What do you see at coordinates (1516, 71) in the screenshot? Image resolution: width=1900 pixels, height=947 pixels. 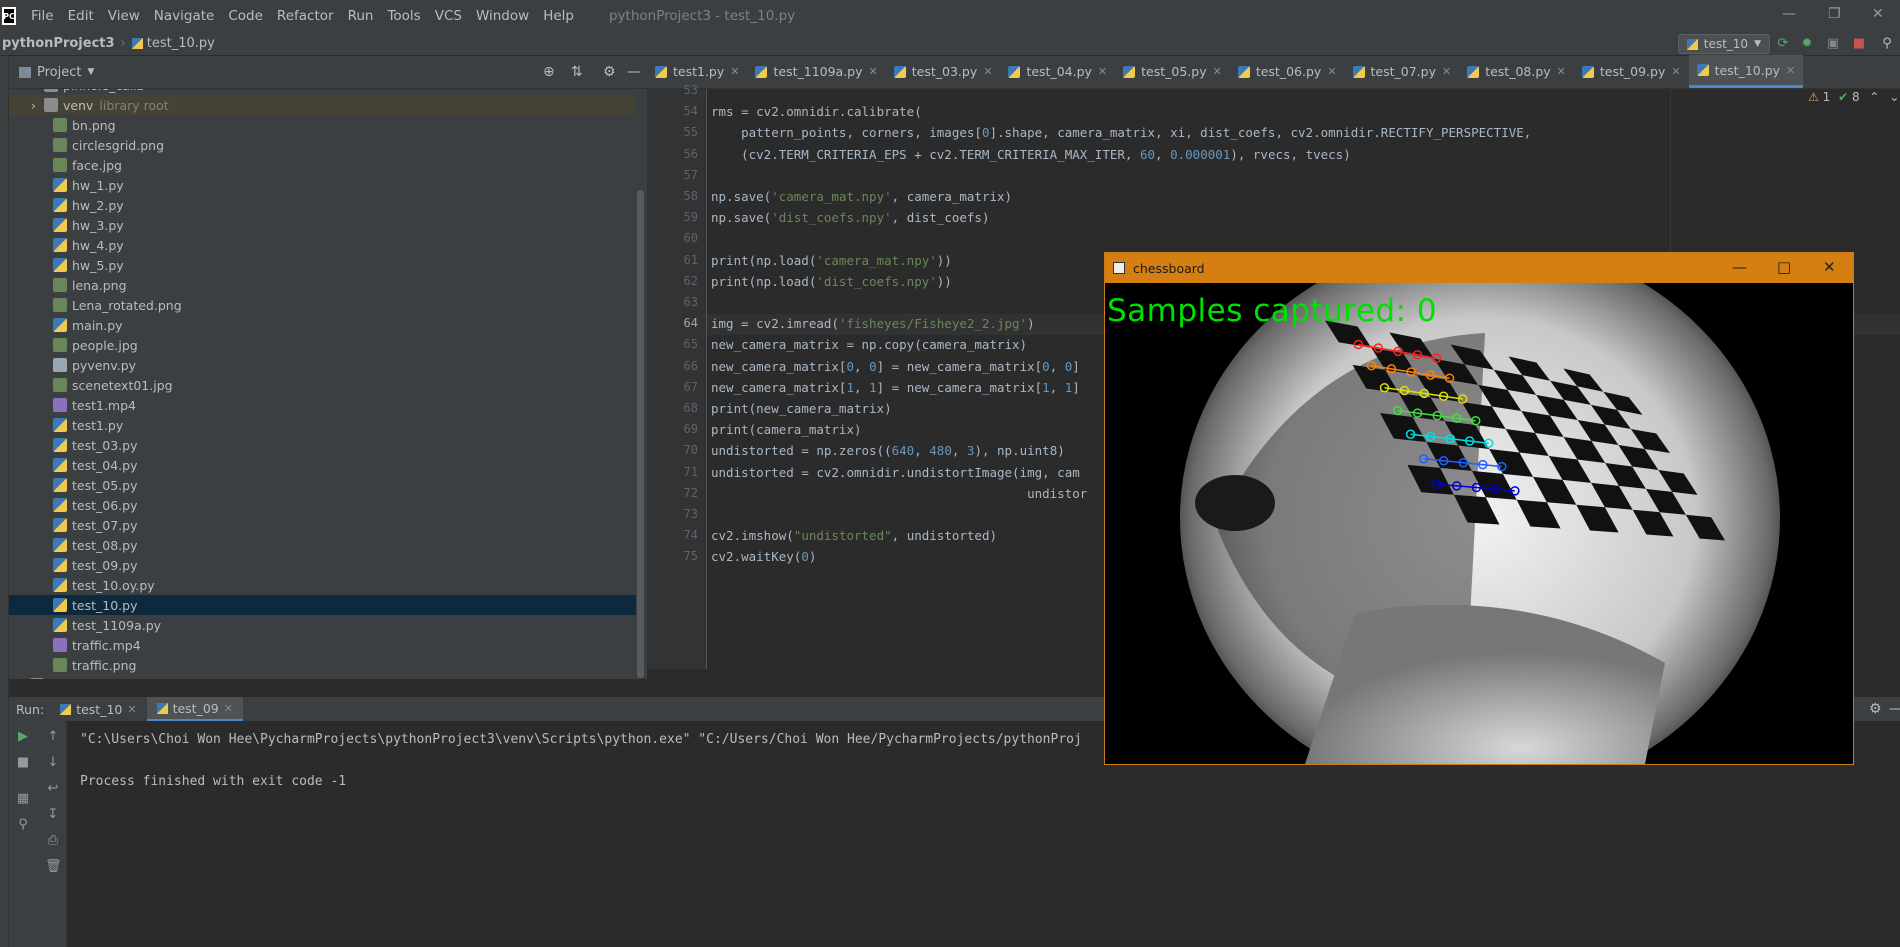 I see `editor-tab: test_08.py ✕` at bounding box center [1516, 71].